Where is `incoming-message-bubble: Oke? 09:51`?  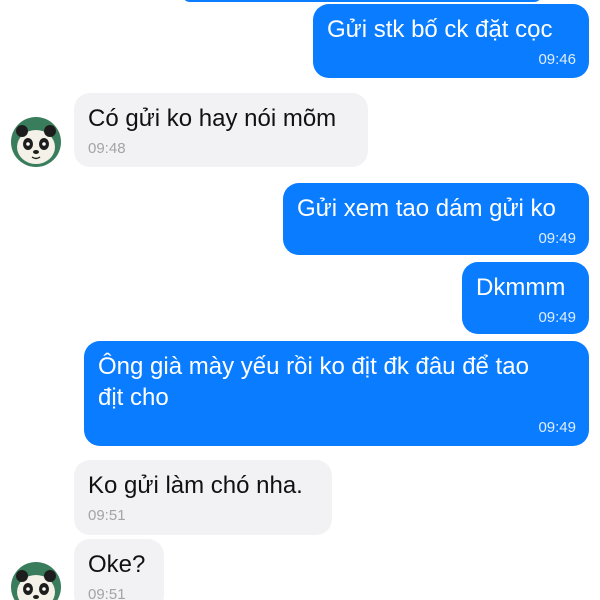 incoming-message-bubble: Oke? 09:51 is located at coordinates (119, 569).